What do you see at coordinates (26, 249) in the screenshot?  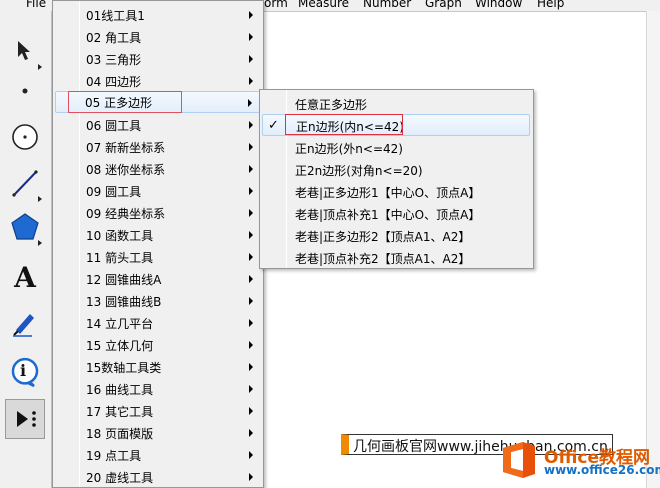 I see `toolbox: A i` at bounding box center [26, 249].